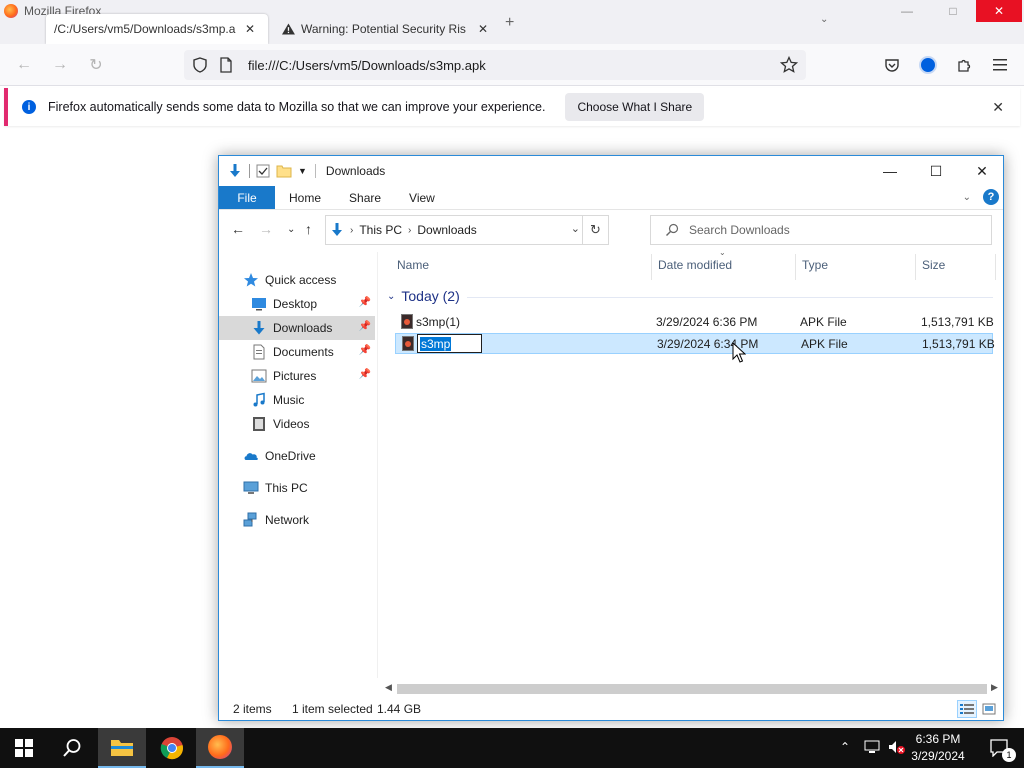 The height and width of the screenshot is (768, 1024). I want to click on scroll-right-arrow-icon: ▶, so click(994, 687).